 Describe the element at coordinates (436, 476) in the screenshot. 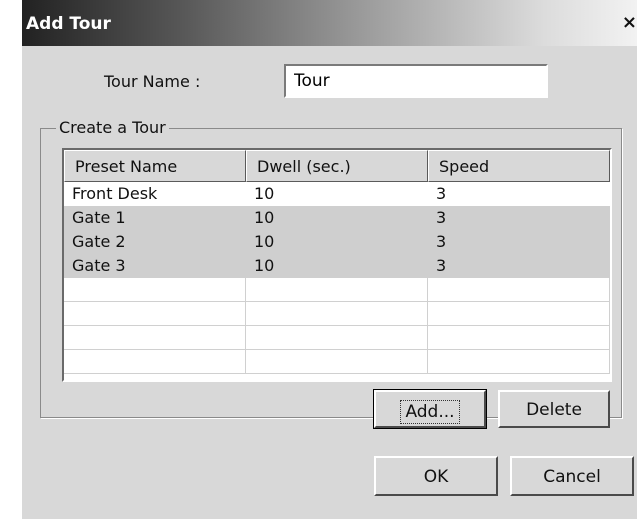

I see `ok-button: OK` at that location.